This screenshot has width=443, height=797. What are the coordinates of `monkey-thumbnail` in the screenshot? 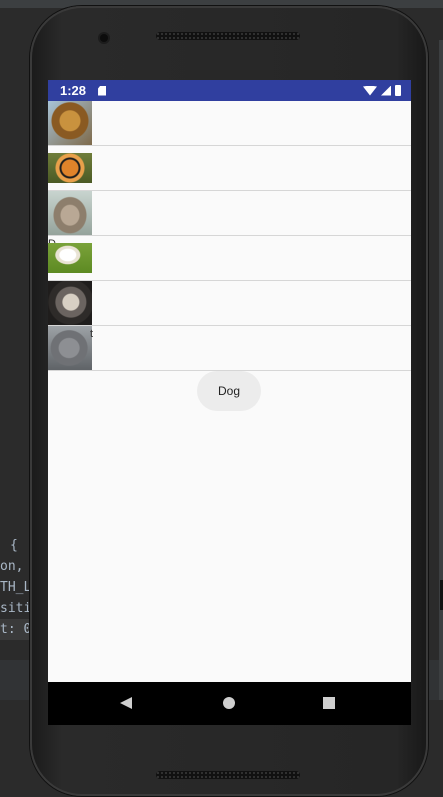 It's located at (70, 213).